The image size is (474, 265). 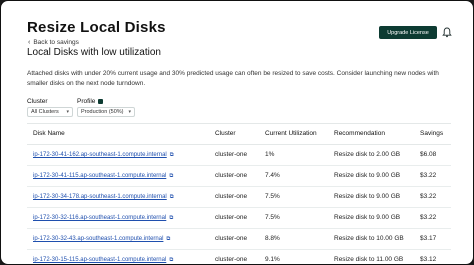 I want to click on back-to-savings-link: ‹ Back to savings, so click(x=53, y=42).